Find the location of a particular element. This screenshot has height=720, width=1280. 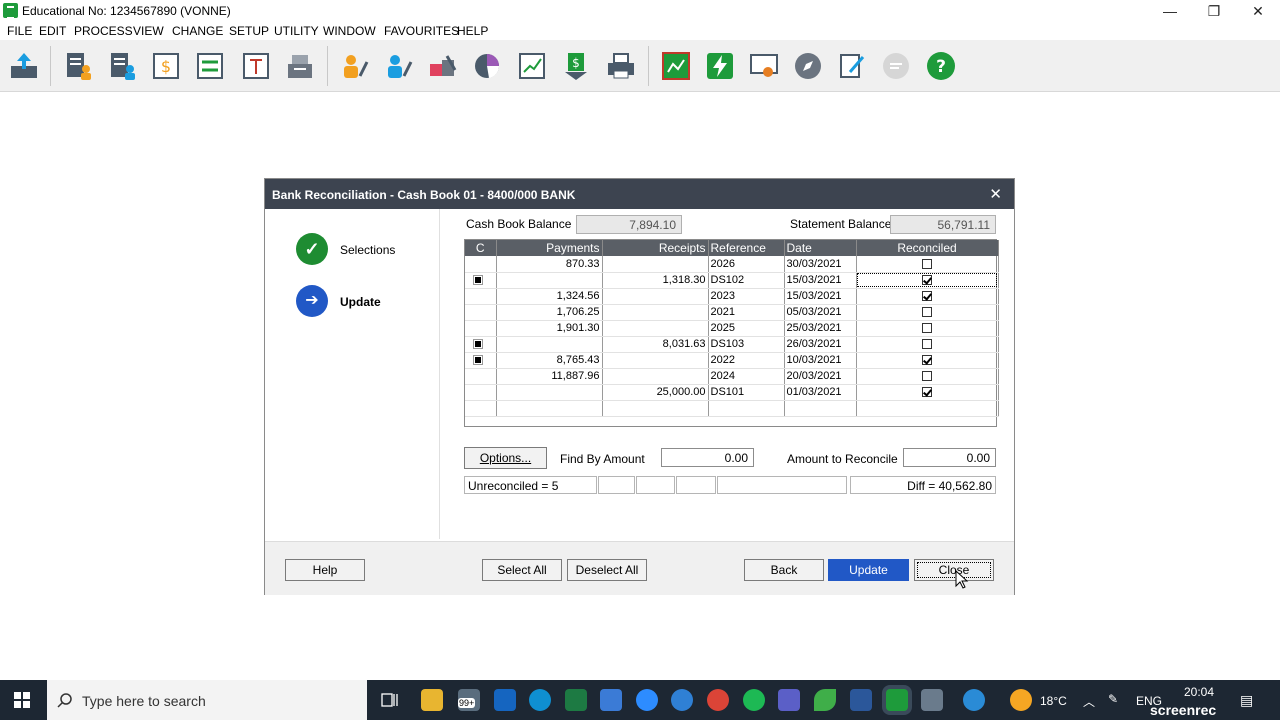

bank-transfer-icon is located at coordinates (210, 66).